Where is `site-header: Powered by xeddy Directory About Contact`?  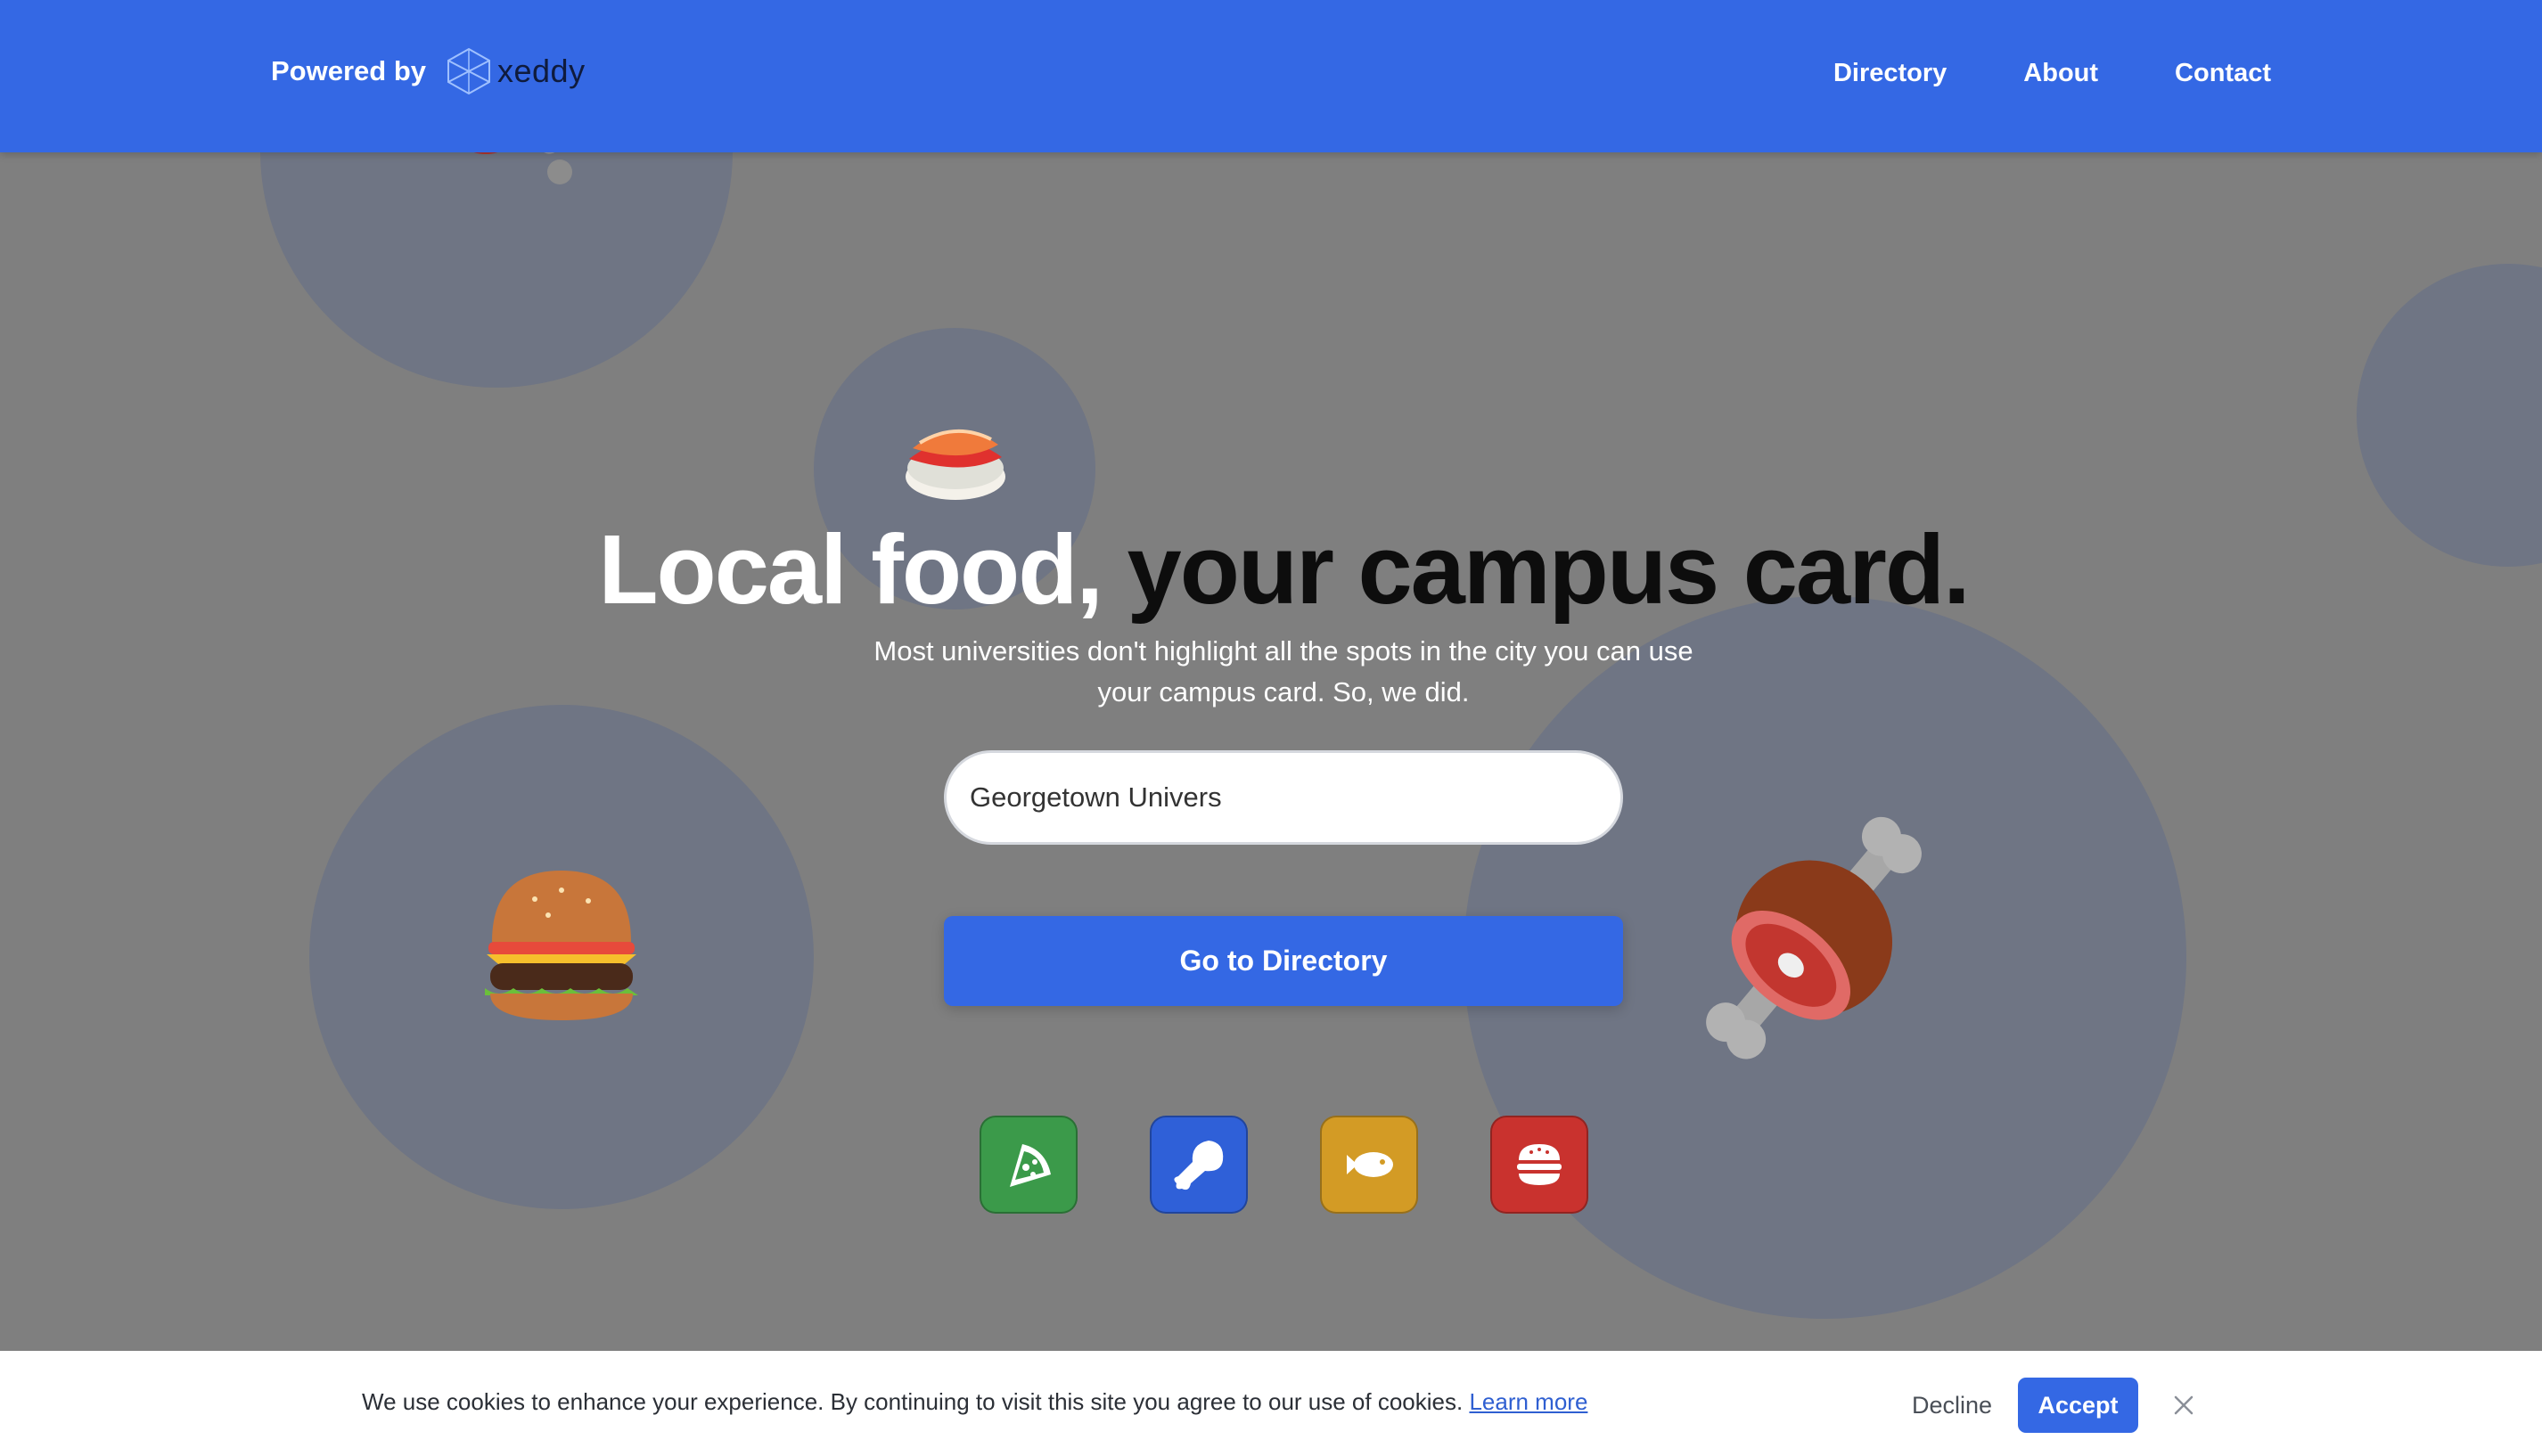
site-header: Powered by xeddy Directory About Contact is located at coordinates (1271, 76).